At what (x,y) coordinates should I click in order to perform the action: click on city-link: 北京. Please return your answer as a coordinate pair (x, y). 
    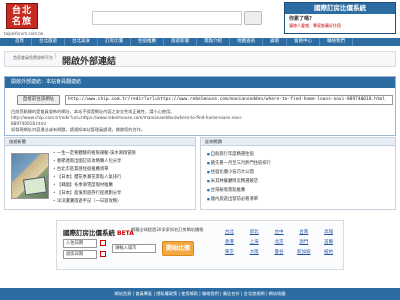
    Looking at the image, I should click on (279, 242).